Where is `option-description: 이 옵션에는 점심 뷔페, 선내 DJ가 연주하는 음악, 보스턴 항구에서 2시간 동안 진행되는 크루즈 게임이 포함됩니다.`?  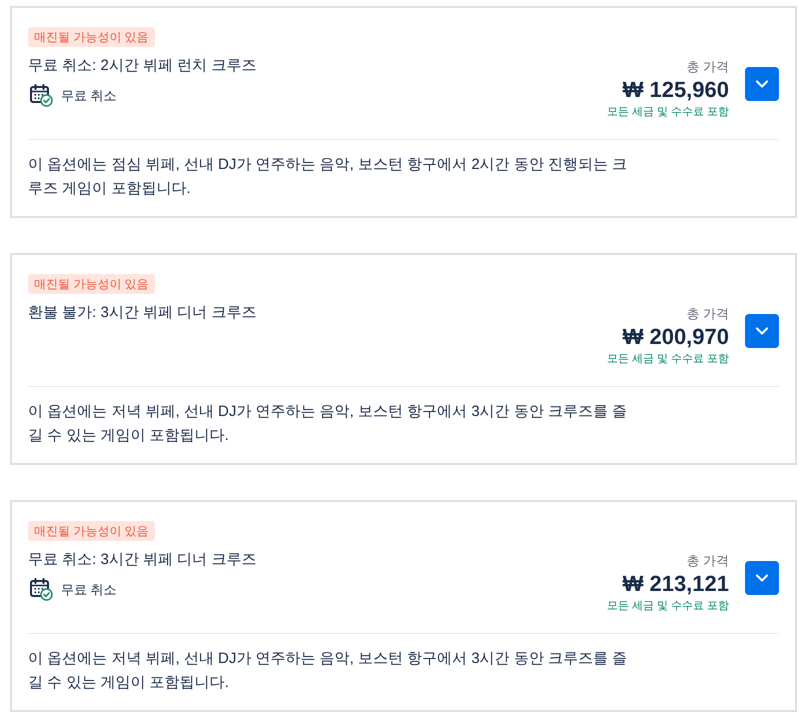
option-description: 이 옵션에는 점심 뷔페, 선내 DJ가 연주하는 음악, 보스턴 항구에서 2시간 동안 진행되는 크루즈 게임이 포함됩니다. is located at coordinates (328, 177).